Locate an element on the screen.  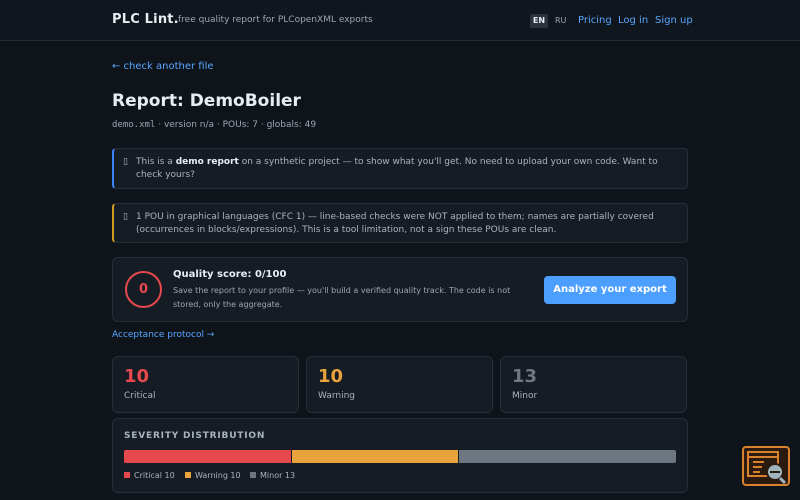
stat-value-critical: 10 is located at coordinates (137, 376).